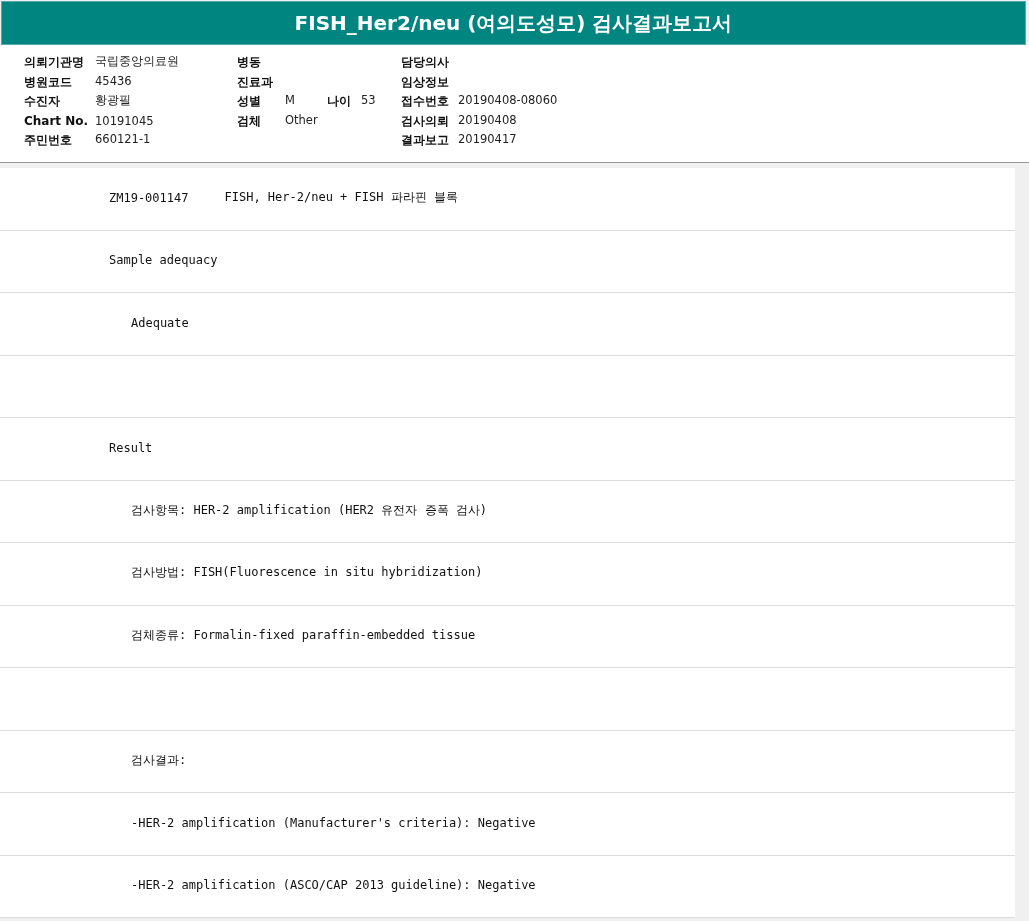  What do you see at coordinates (113, 81) in the screenshot?
I see `field-value: 45436` at bounding box center [113, 81].